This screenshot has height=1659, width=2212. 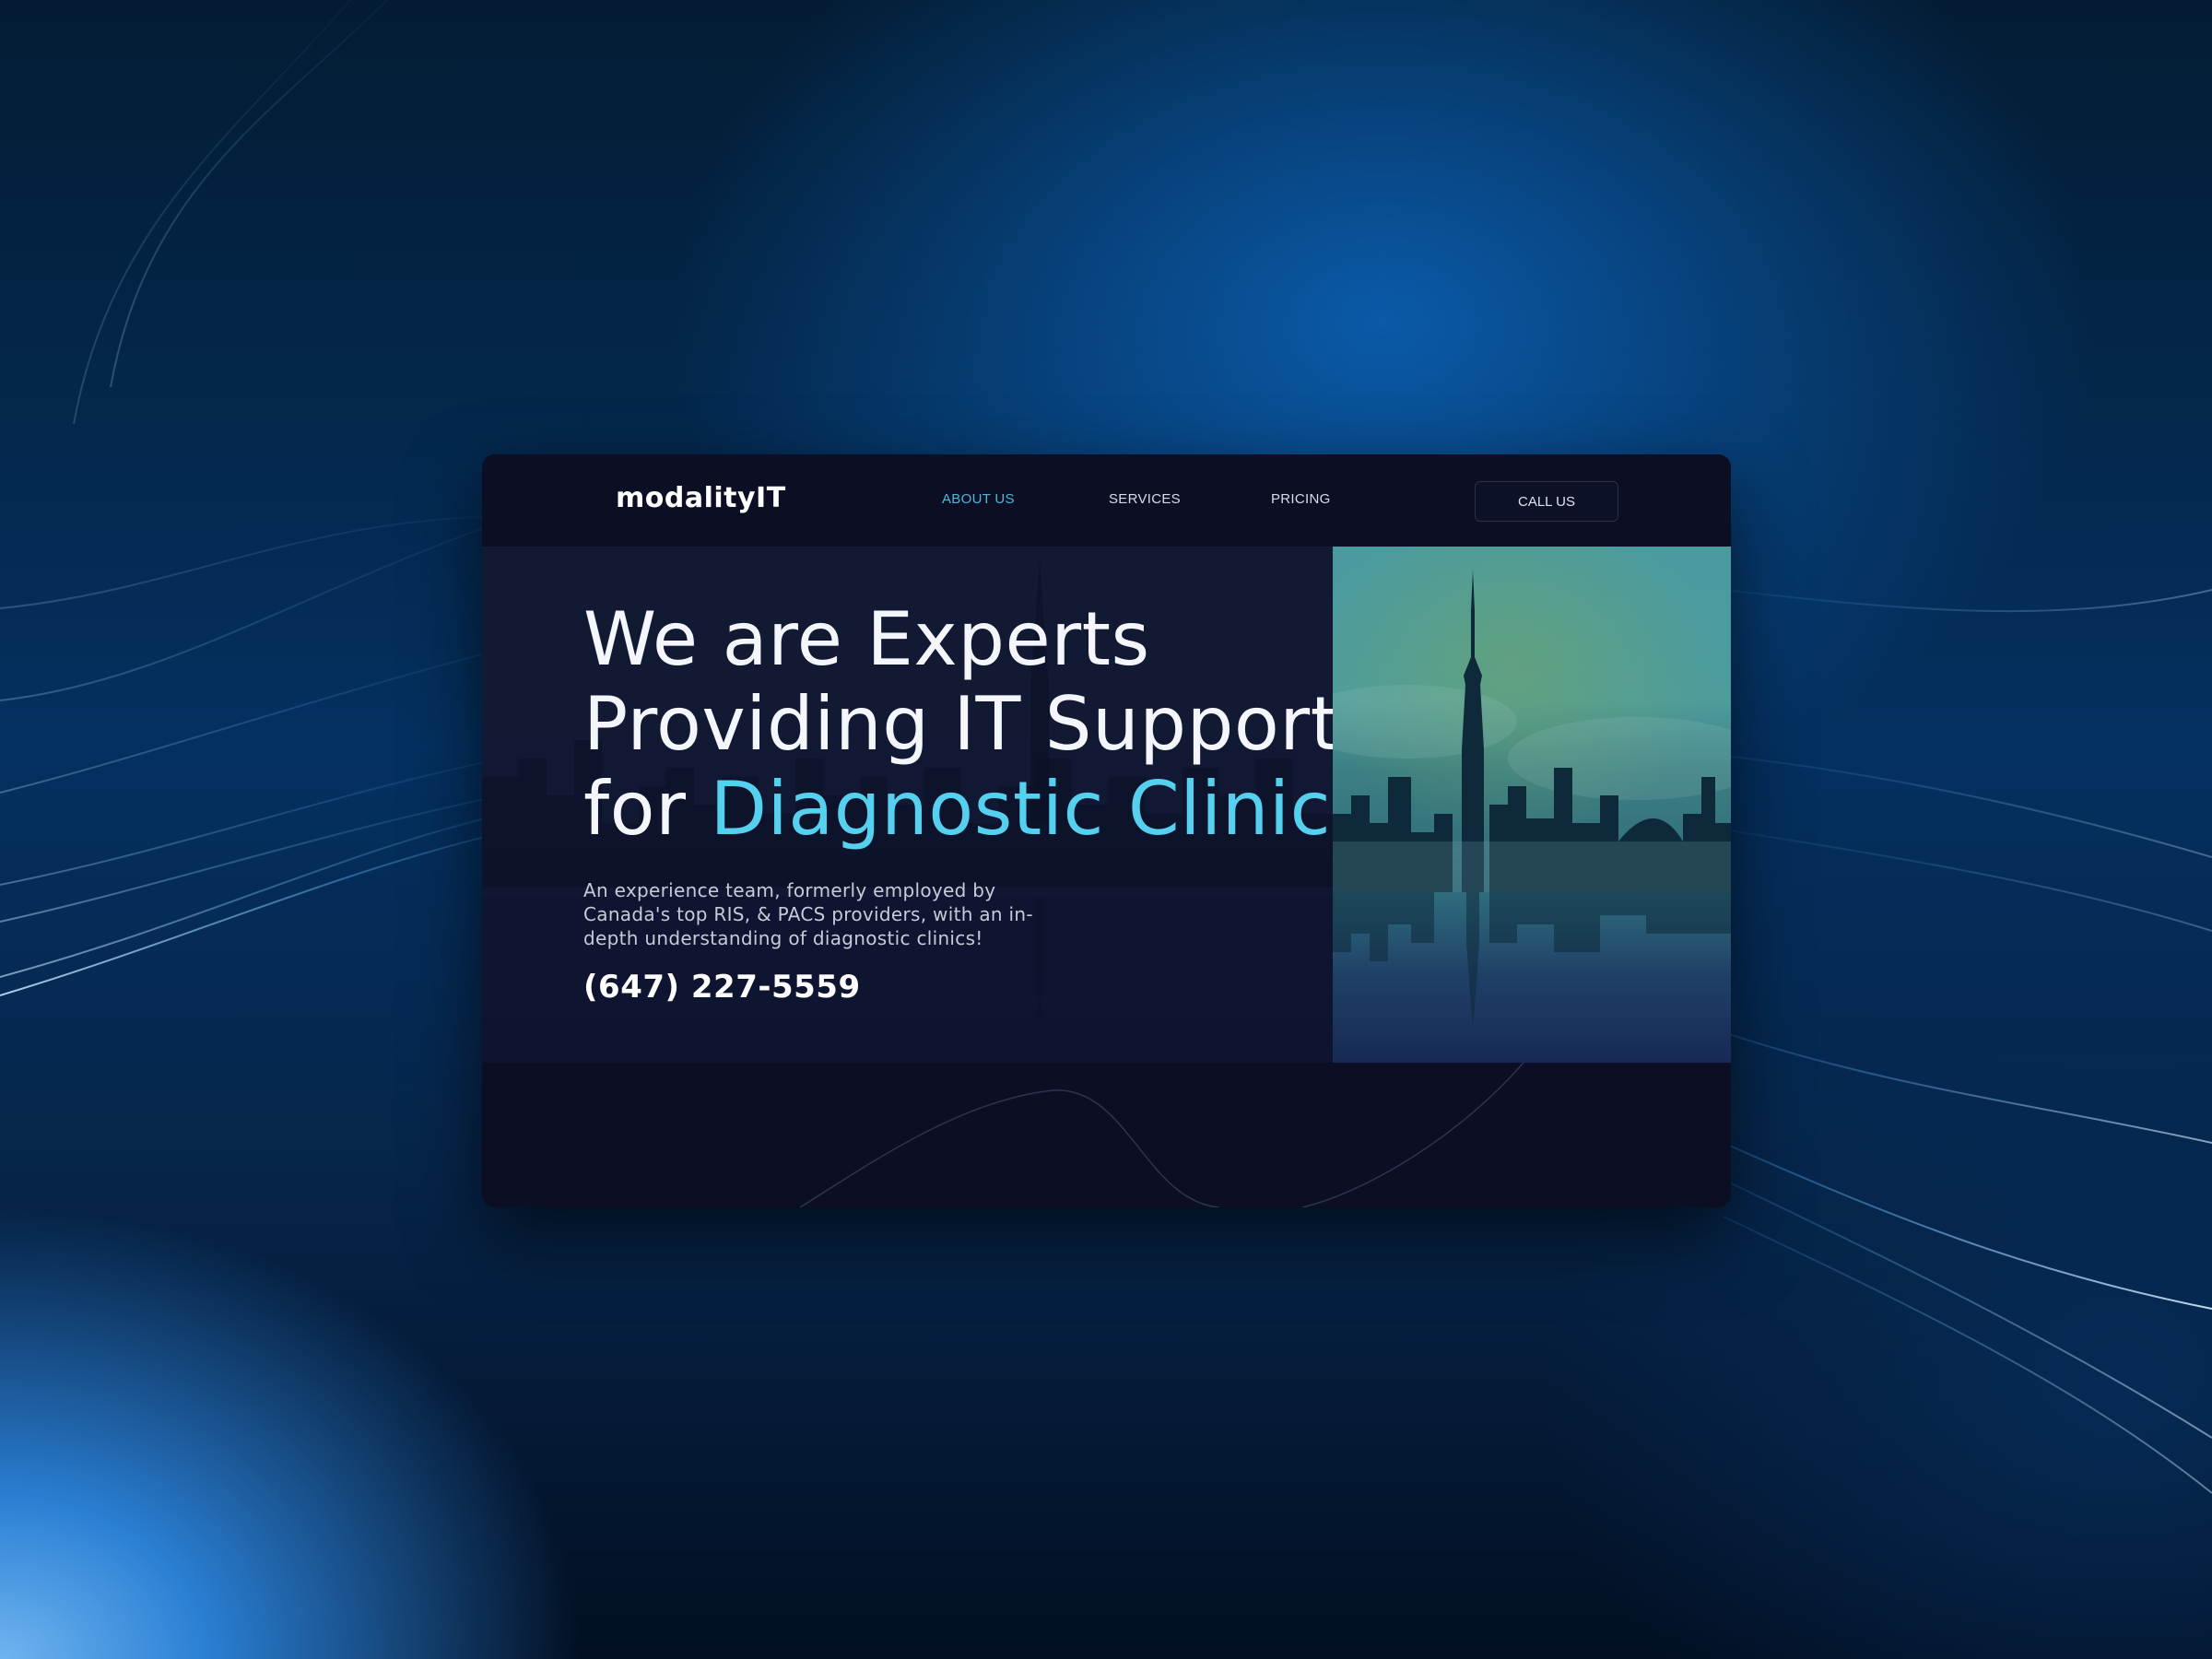 I want to click on bottom-section, so click(x=1106, y=1135).